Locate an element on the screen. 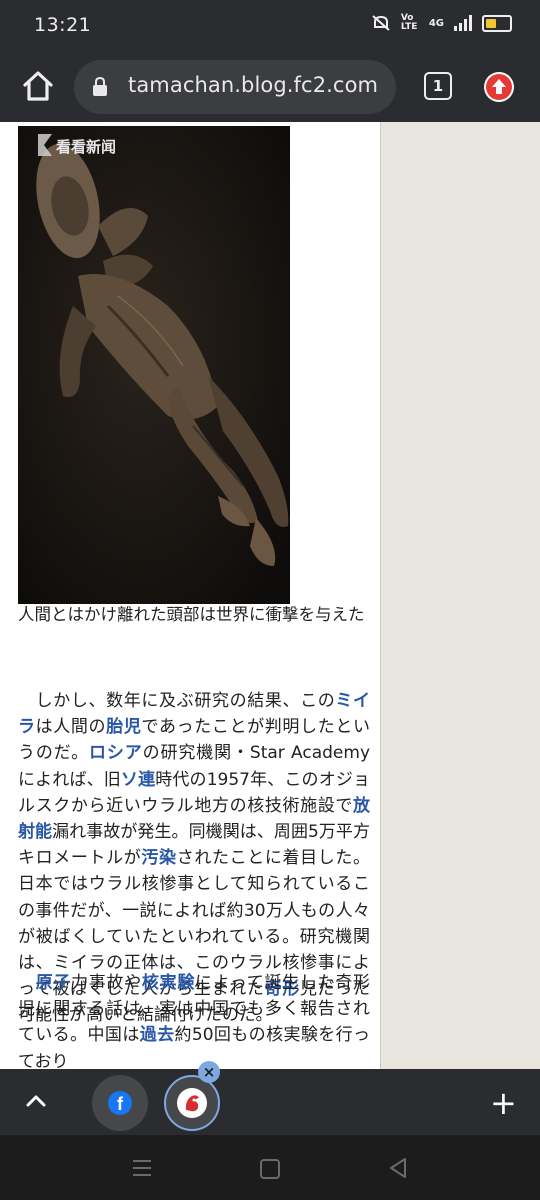 The height and width of the screenshot is (1200, 540). home-nav-icon is located at coordinates (270, 1169).